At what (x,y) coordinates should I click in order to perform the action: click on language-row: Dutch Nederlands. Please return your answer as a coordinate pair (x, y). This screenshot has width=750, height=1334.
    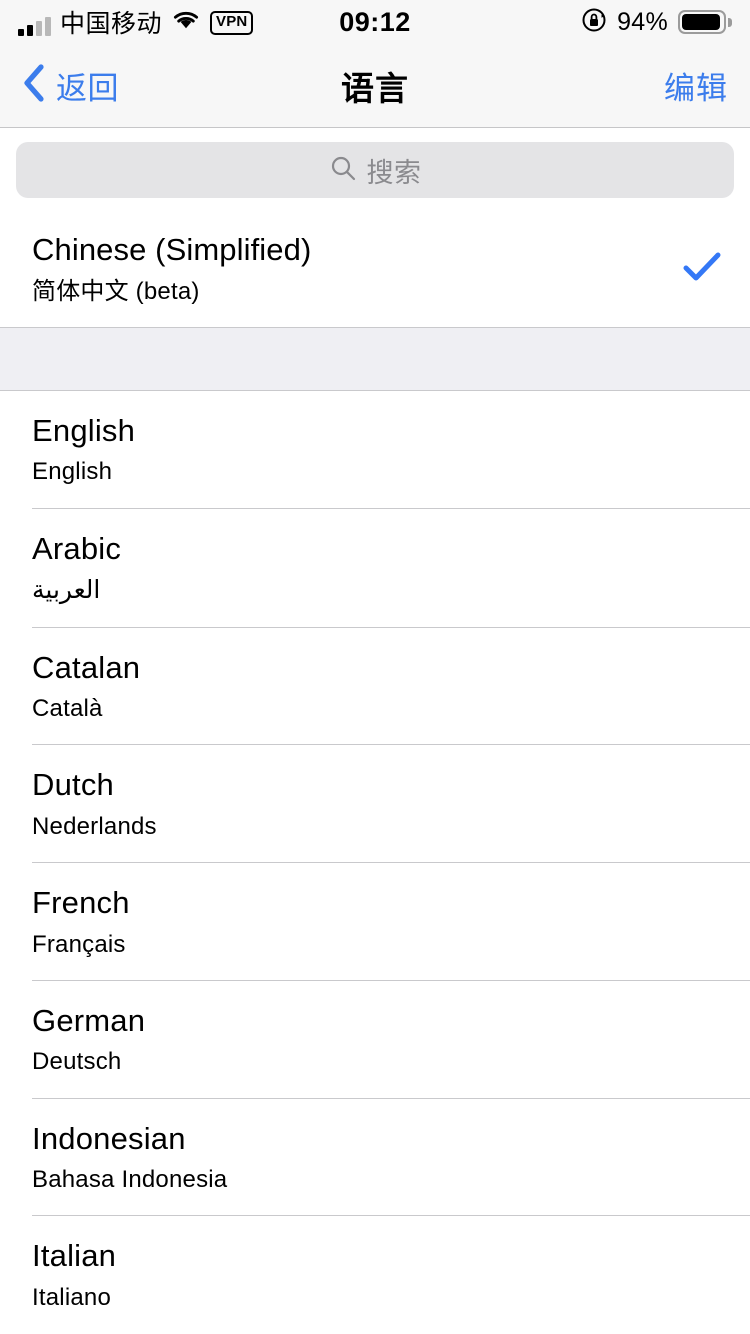
    Looking at the image, I should click on (375, 804).